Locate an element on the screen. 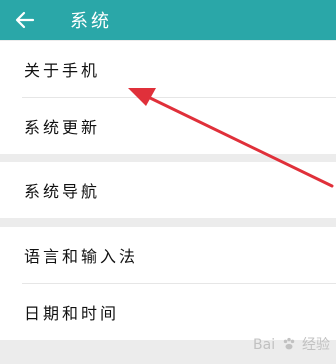 This screenshot has height=364, width=336. back-button is located at coordinates (25, 20).